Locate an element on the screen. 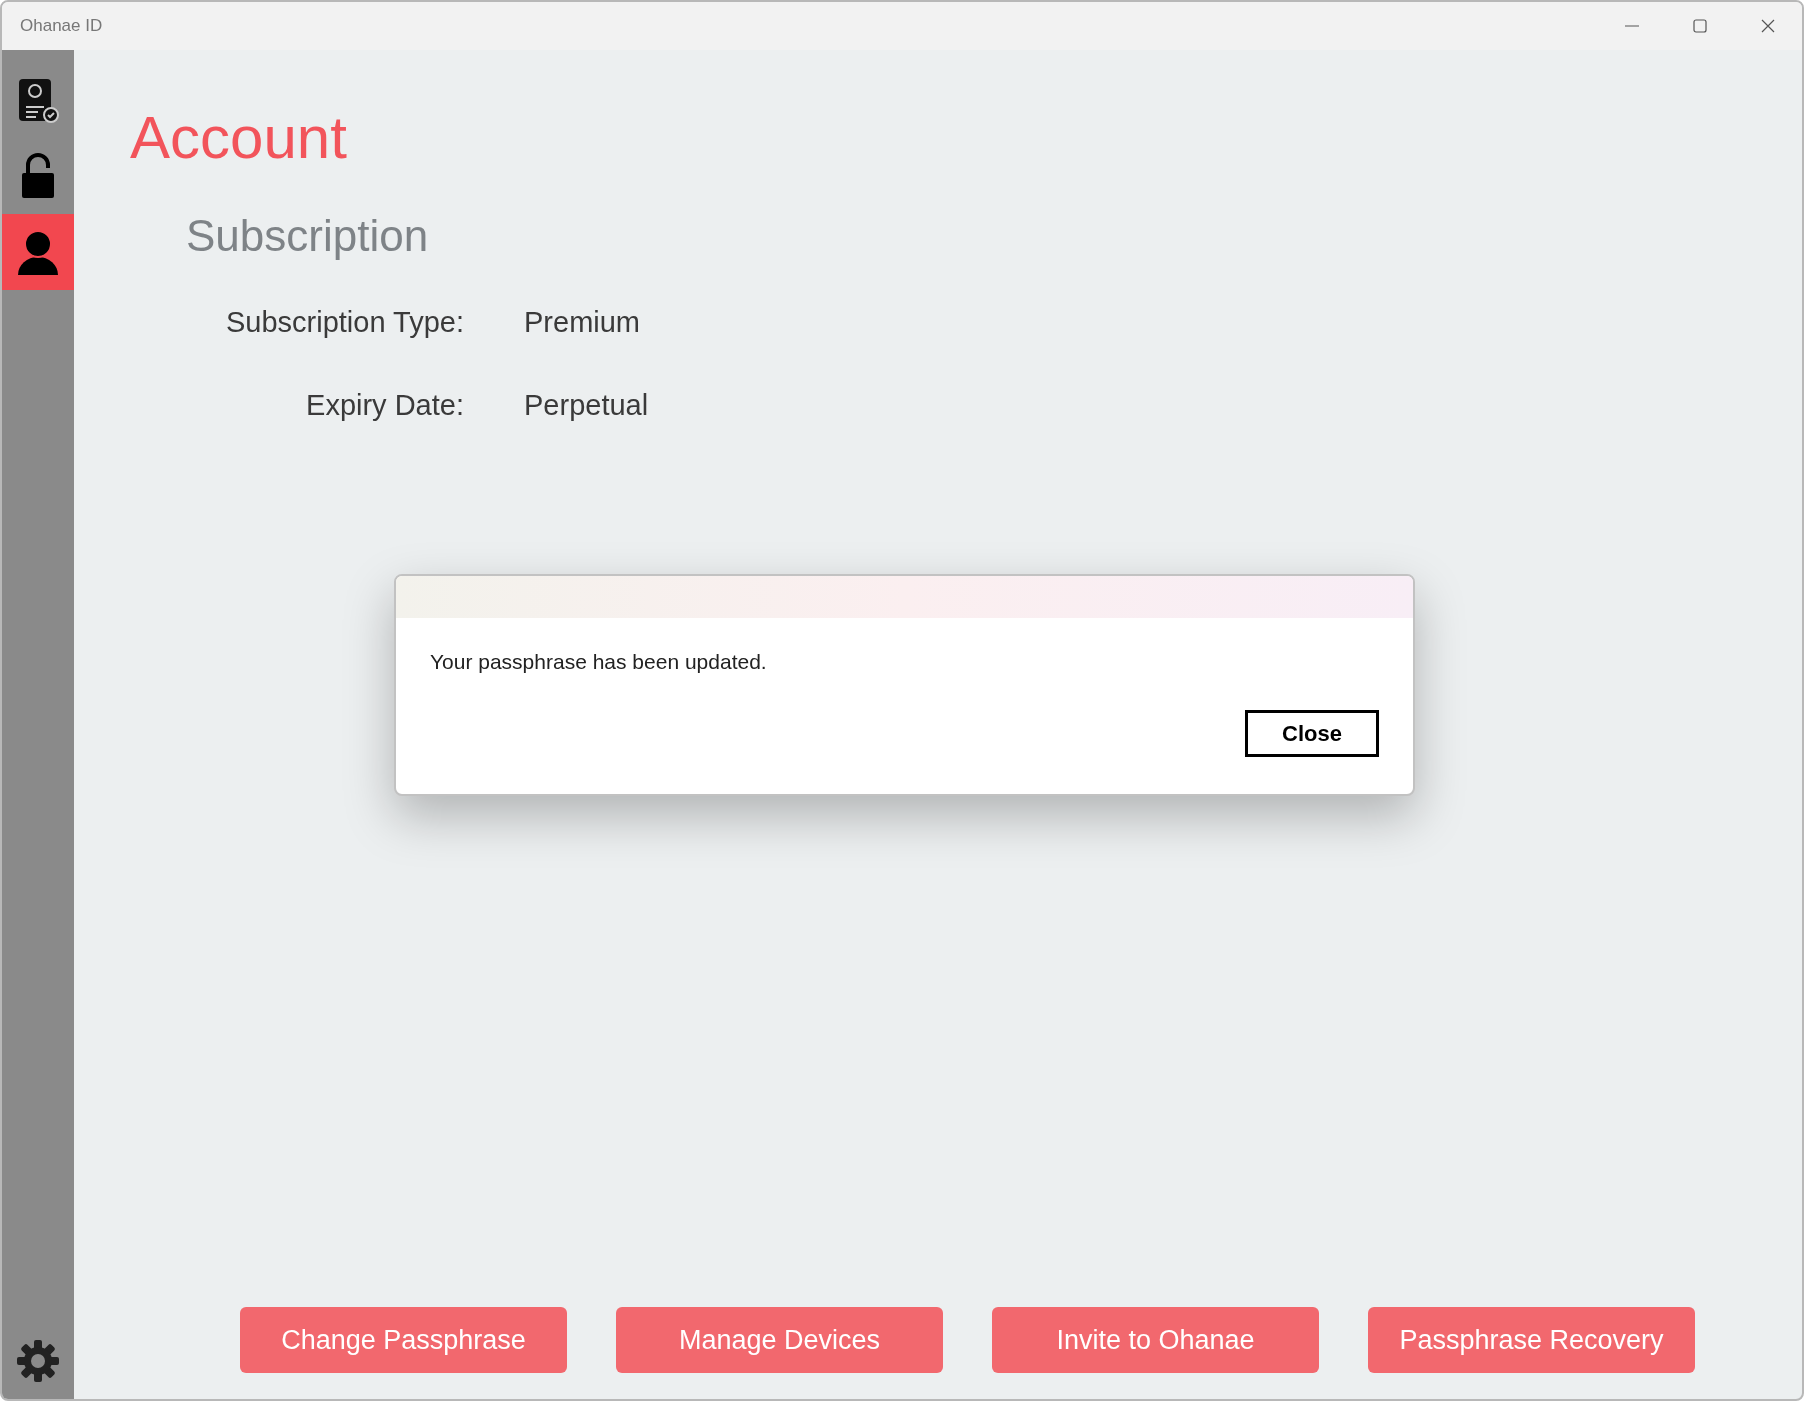 The image size is (1804, 1401). page-title: Account is located at coordinates (238, 138).